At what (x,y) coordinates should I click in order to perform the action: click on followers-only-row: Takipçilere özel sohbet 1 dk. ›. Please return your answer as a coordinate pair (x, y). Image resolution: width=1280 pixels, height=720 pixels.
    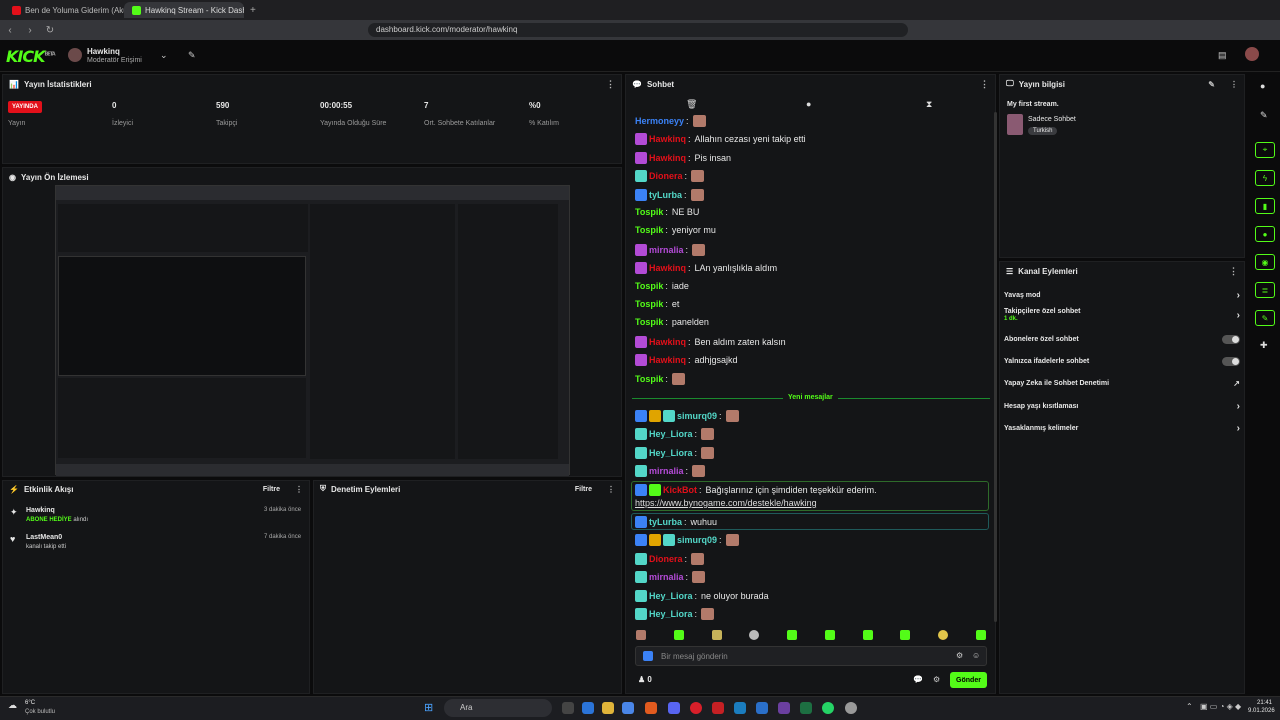
    Looking at the image, I should click on (1122, 315).